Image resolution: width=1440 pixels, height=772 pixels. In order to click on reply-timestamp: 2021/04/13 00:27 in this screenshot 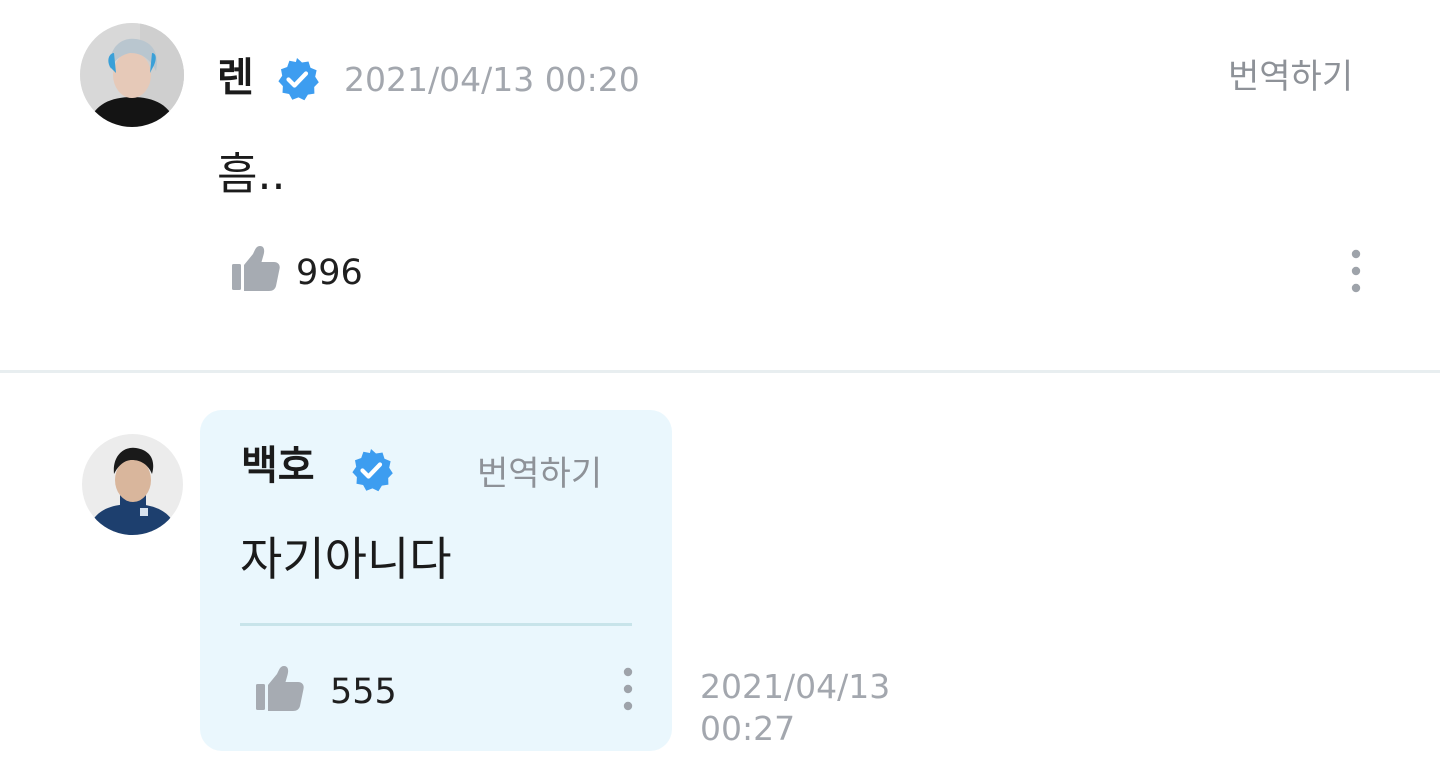, I will do `click(810, 708)`.